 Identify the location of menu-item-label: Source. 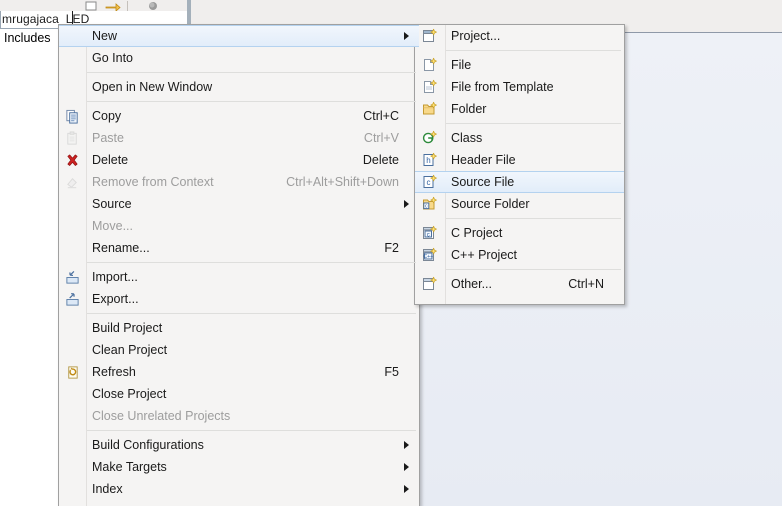
(112, 204).